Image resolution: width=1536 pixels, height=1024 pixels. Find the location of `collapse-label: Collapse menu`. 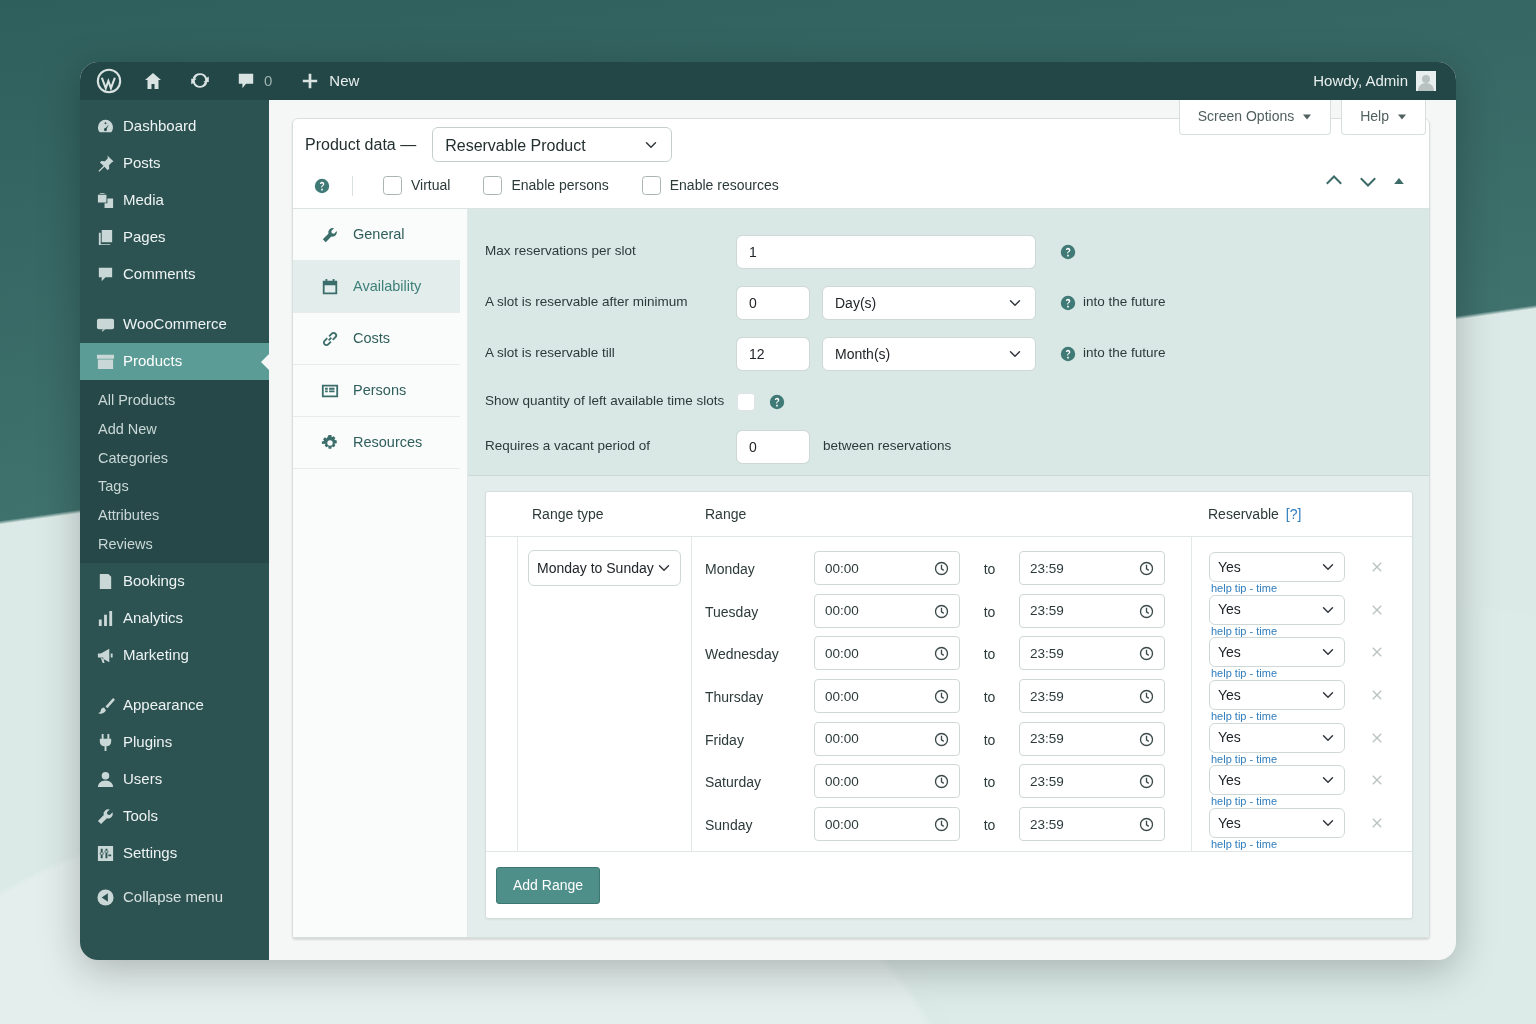

collapse-label: Collapse menu is located at coordinates (173, 897).